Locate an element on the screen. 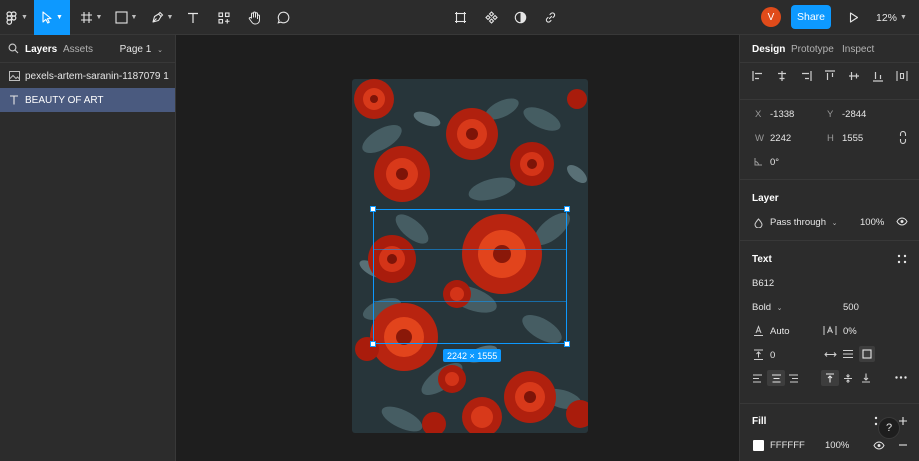  pen-tool-button: ▼ is located at coordinates (162, 17).